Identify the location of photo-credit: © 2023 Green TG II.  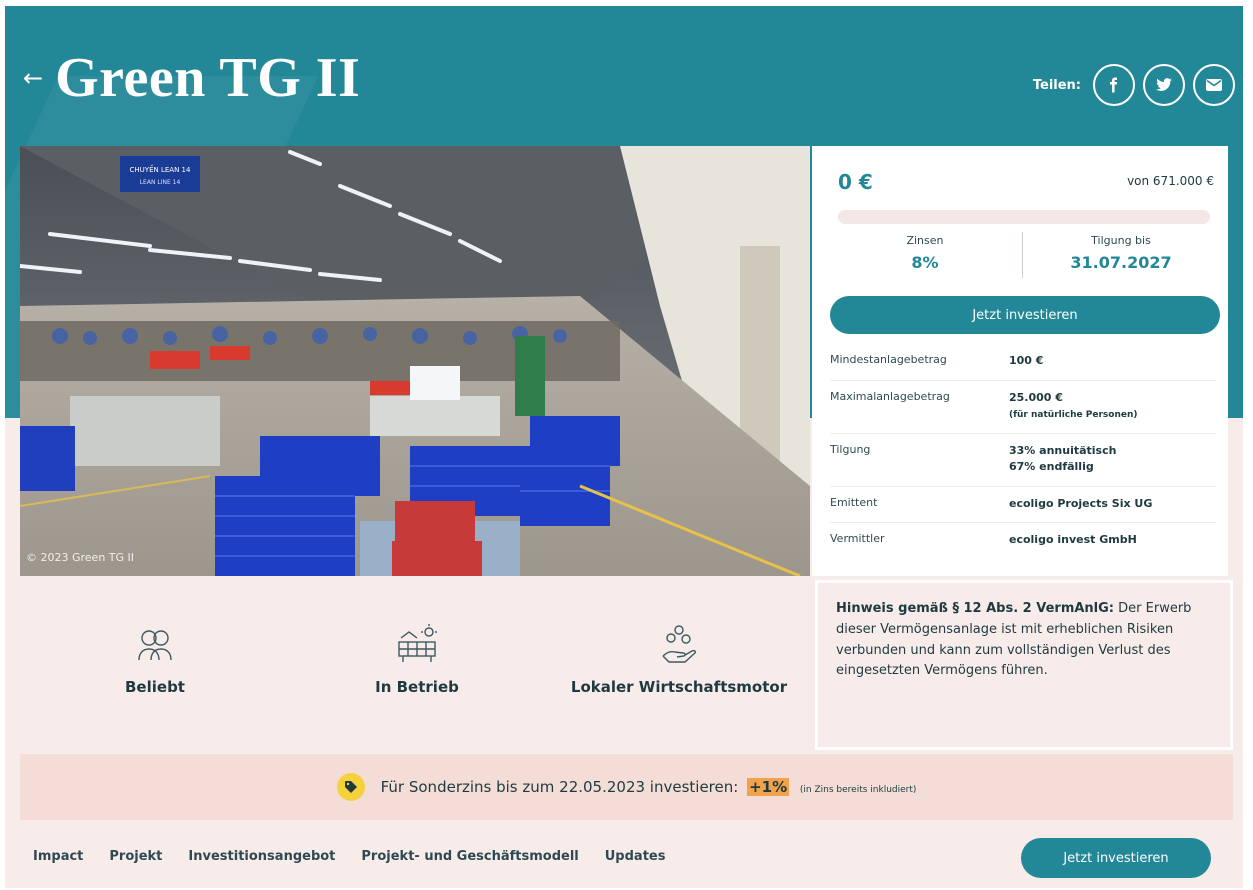
(80, 557).